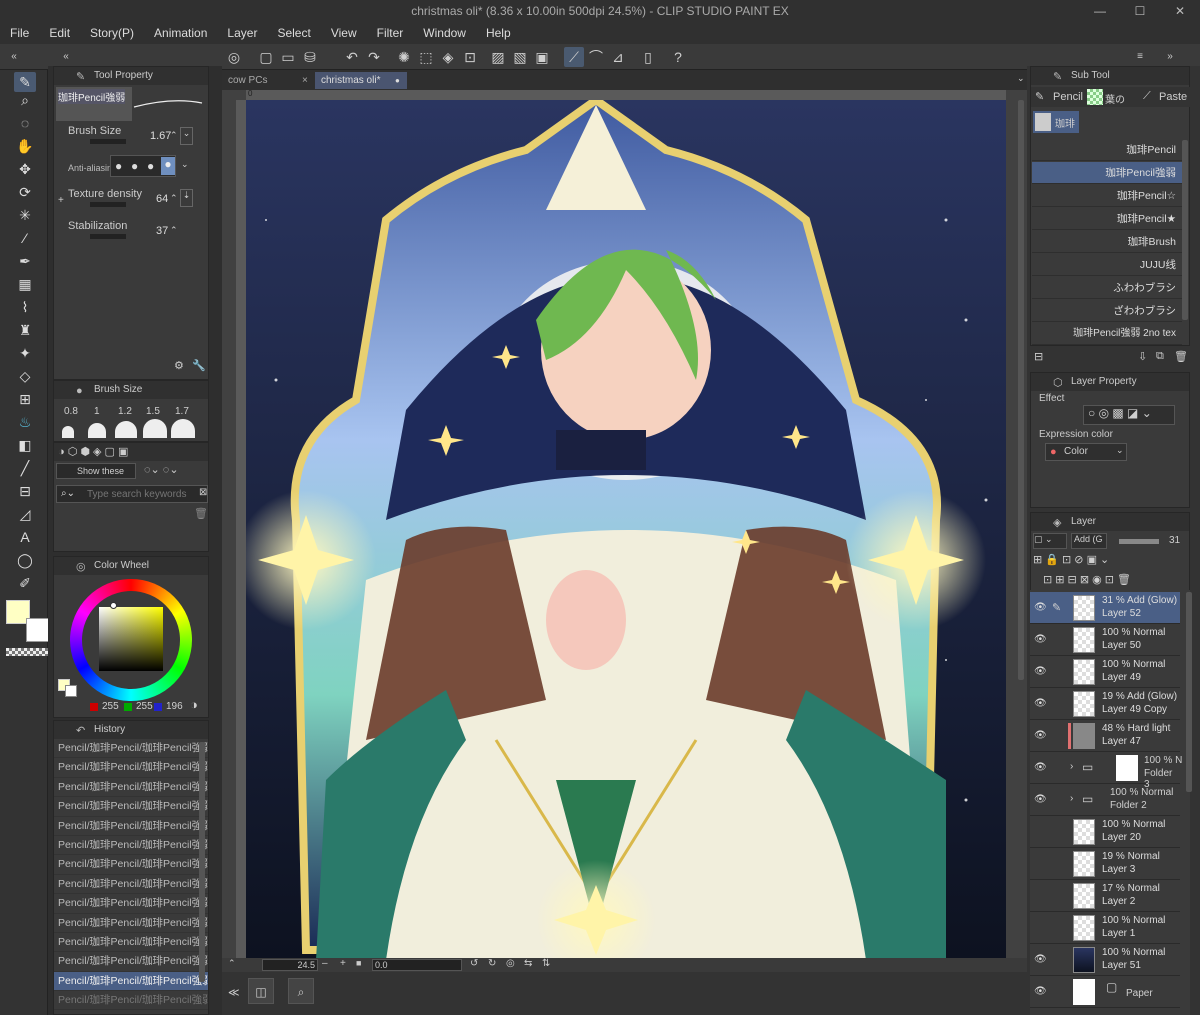 Image resolution: width=1200 pixels, height=1015 pixels. What do you see at coordinates (1105, 960) in the screenshot?
I see `layer-row: 👁 100 % Normal Layer 51` at bounding box center [1105, 960].